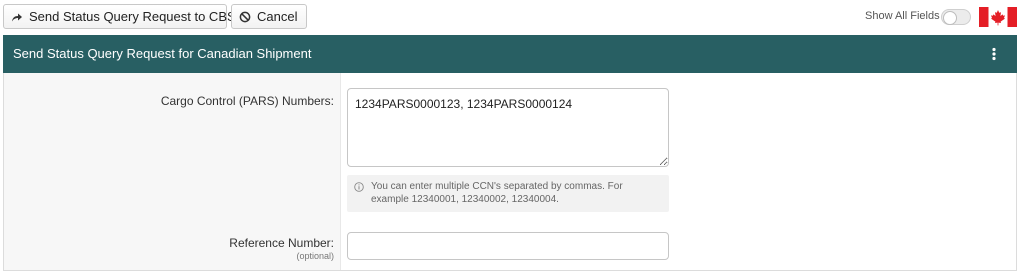  What do you see at coordinates (994, 54) in the screenshot?
I see `kebab-menu-icon` at bounding box center [994, 54].